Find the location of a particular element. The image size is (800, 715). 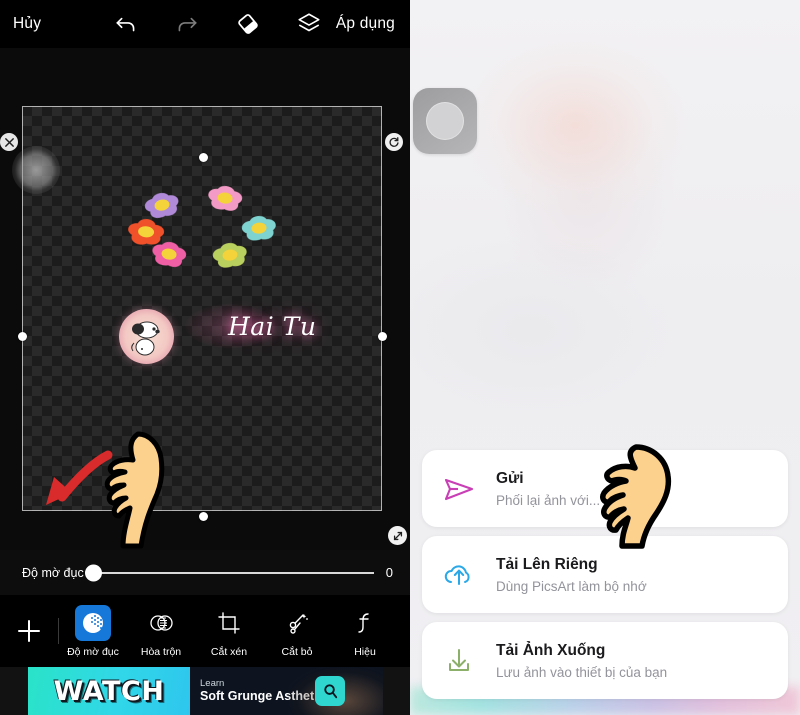

editor-tool-bar: Độ mờ đục Hòa trộn Cắt xén Cắt bỏ Hiệu is located at coordinates (205, 631).